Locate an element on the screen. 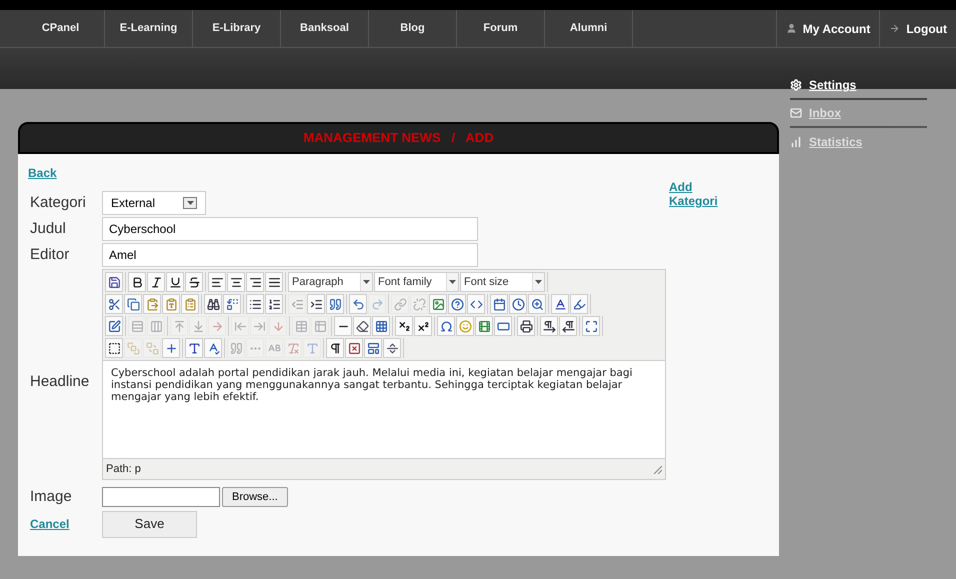  text-color-button is located at coordinates (560, 304).